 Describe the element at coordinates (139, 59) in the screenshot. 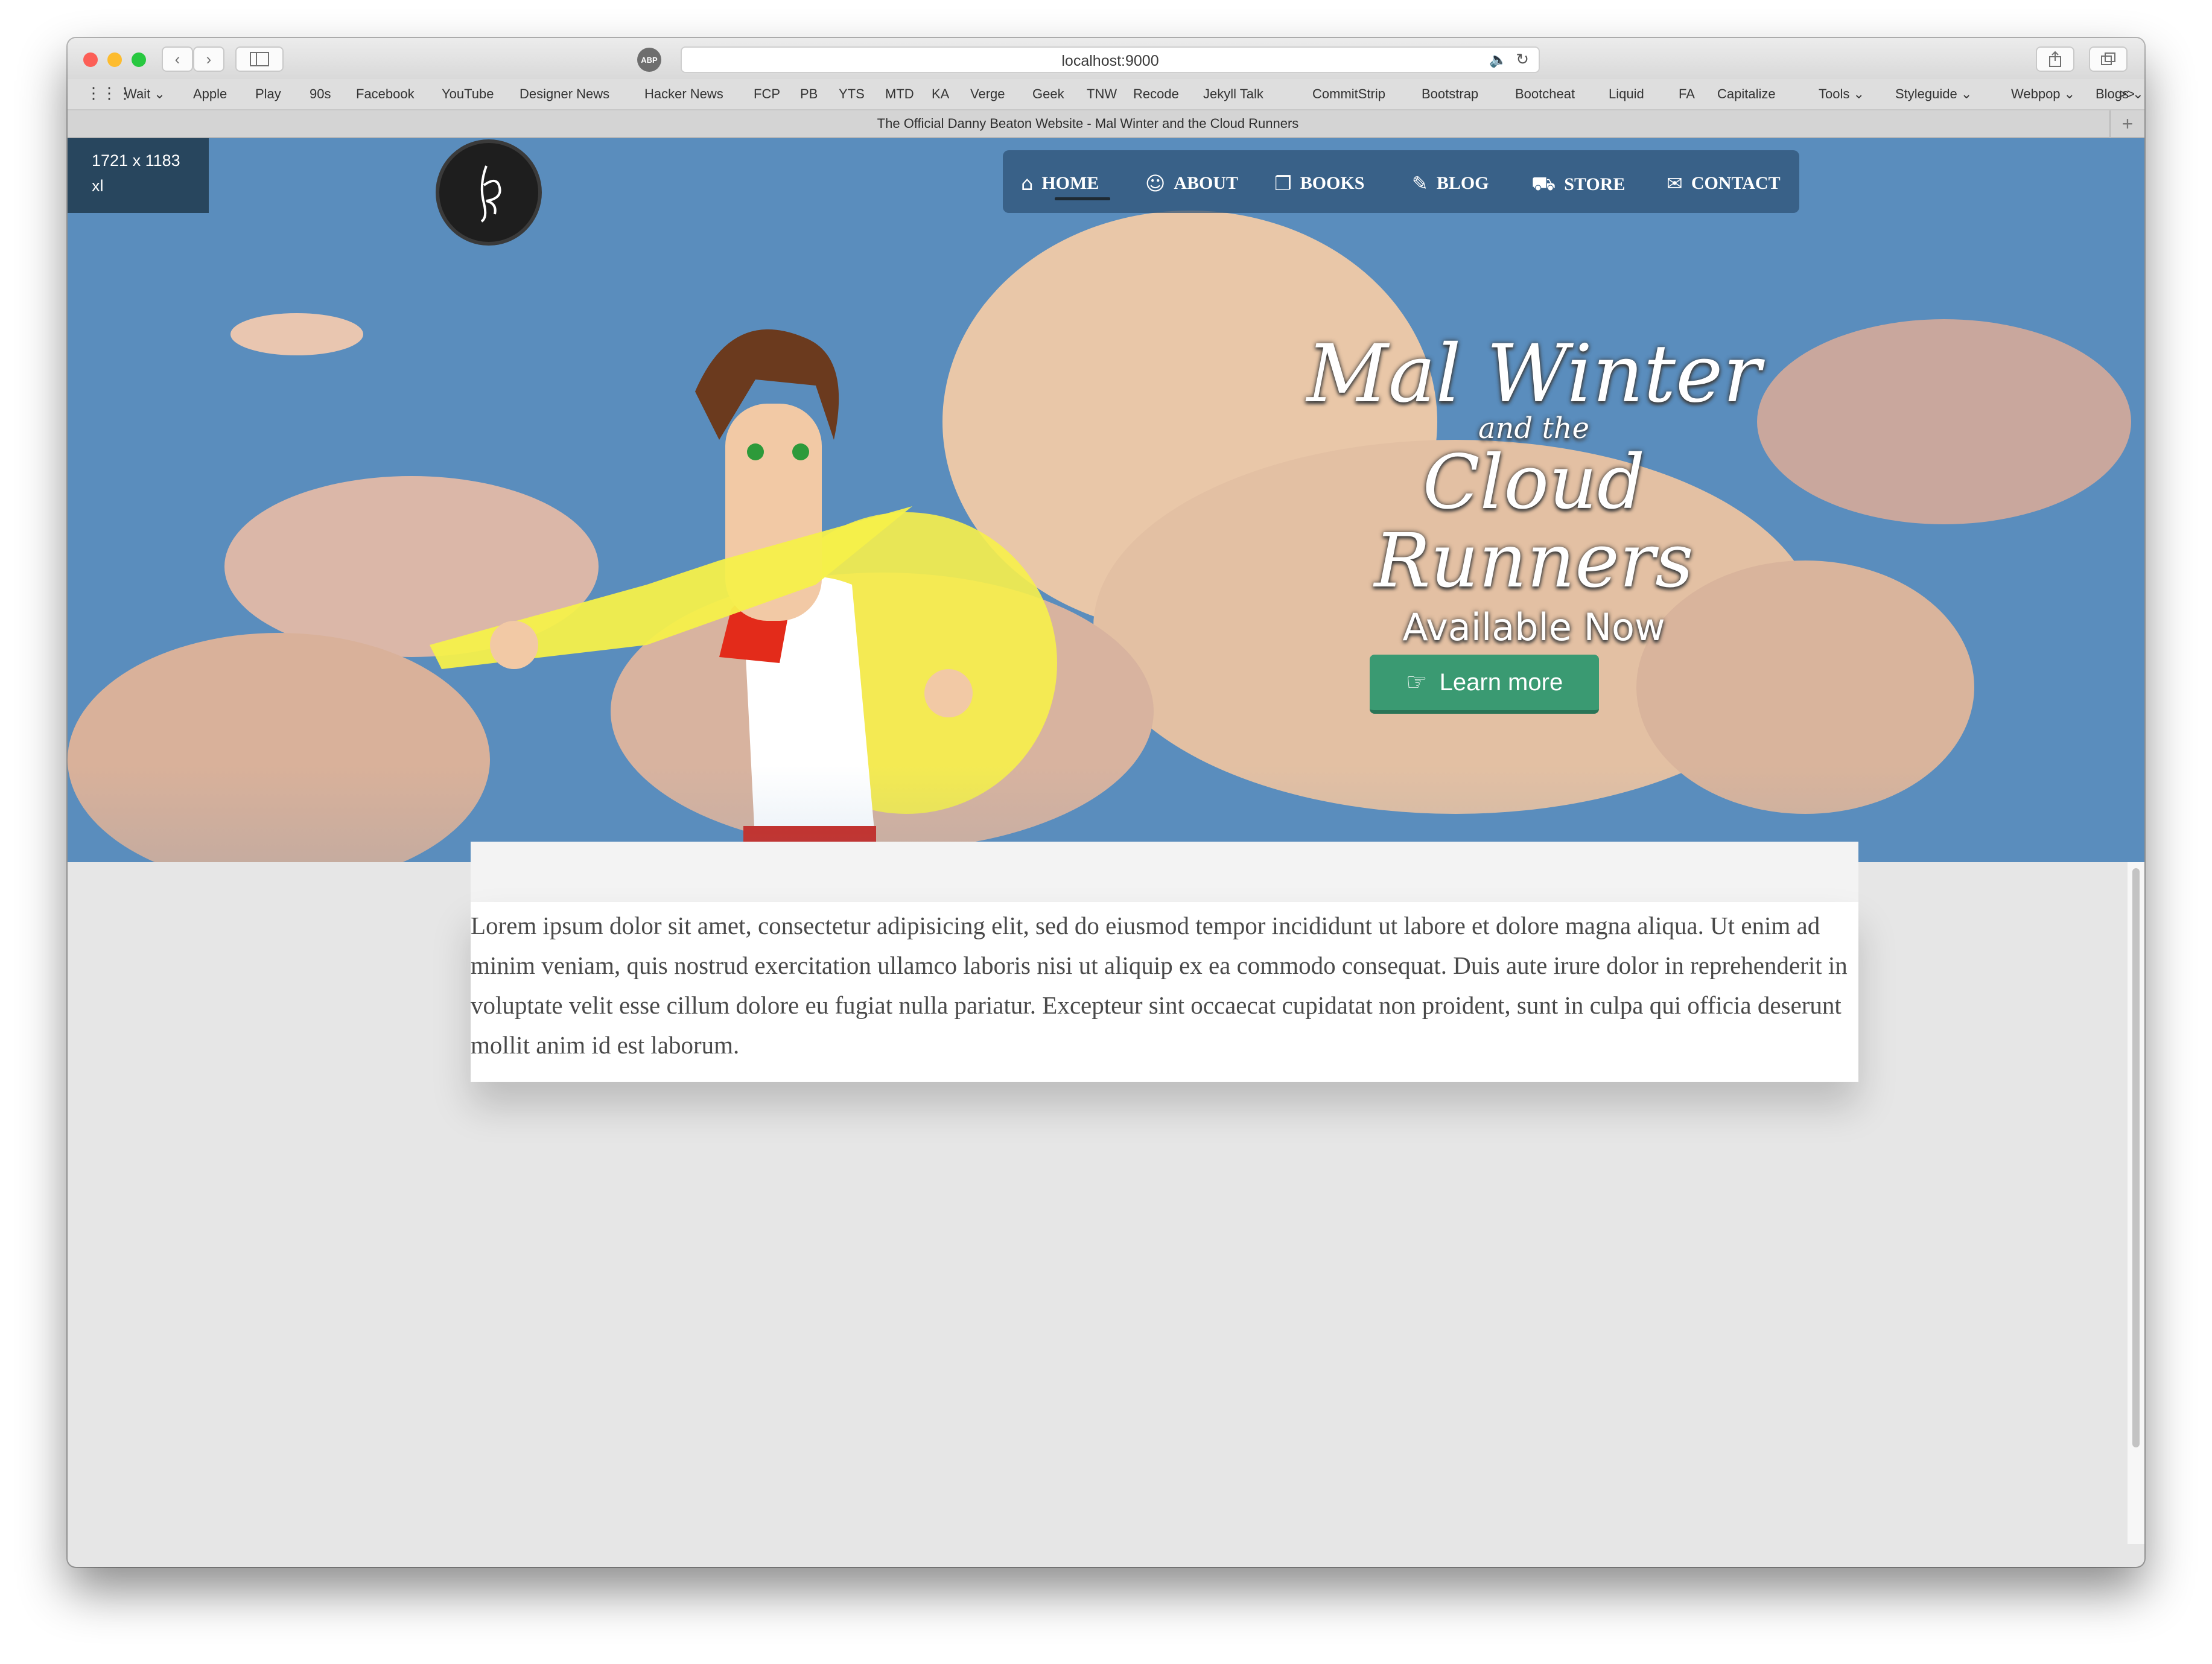

I see `zoom-window-button` at that location.